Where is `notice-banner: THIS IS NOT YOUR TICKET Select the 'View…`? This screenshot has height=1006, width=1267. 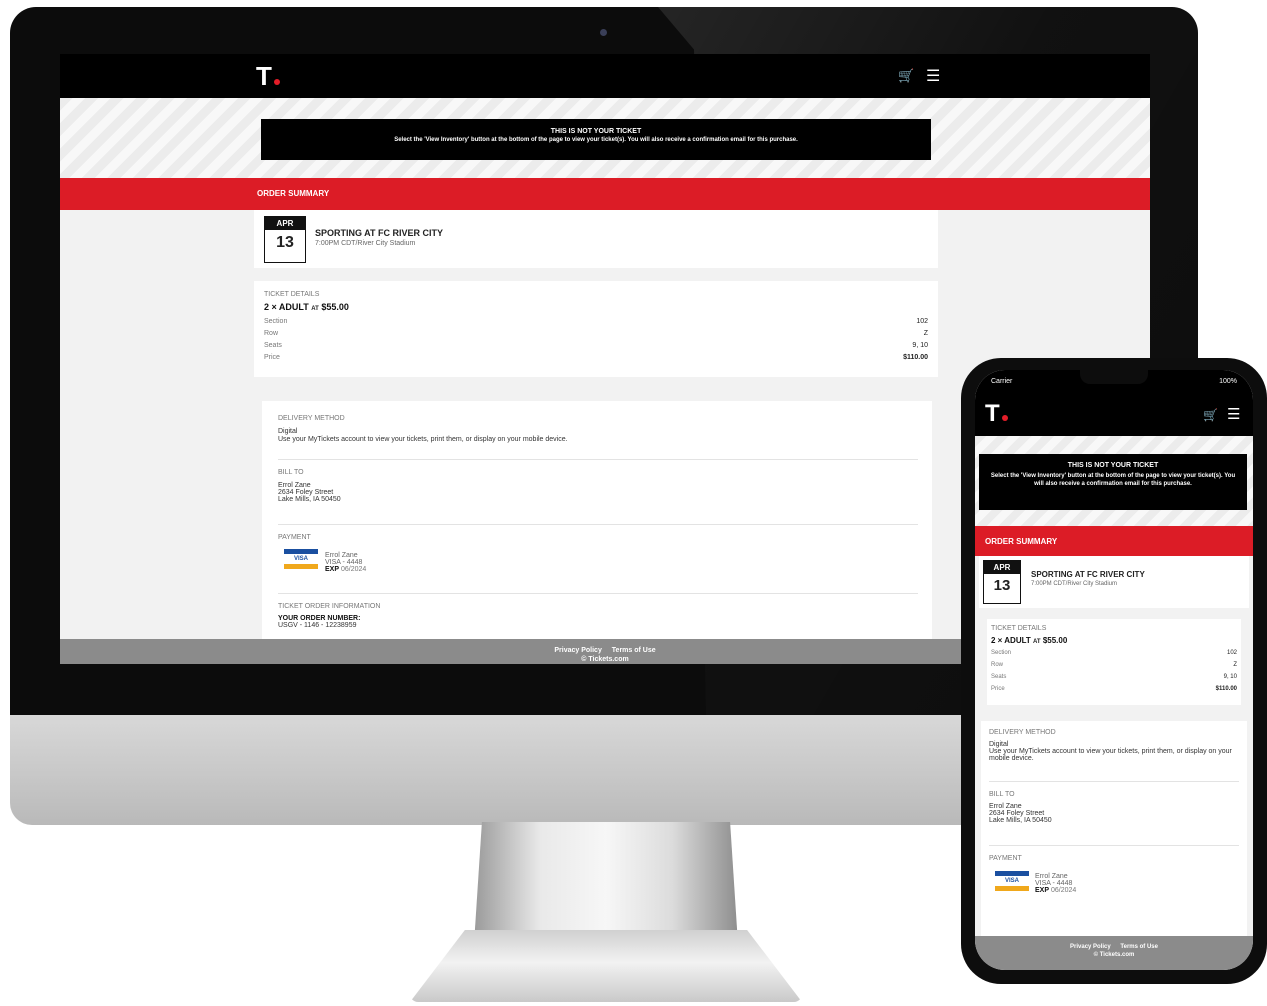 notice-banner: THIS IS NOT YOUR TICKET Select the 'View… is located at coordinates (596, 139).